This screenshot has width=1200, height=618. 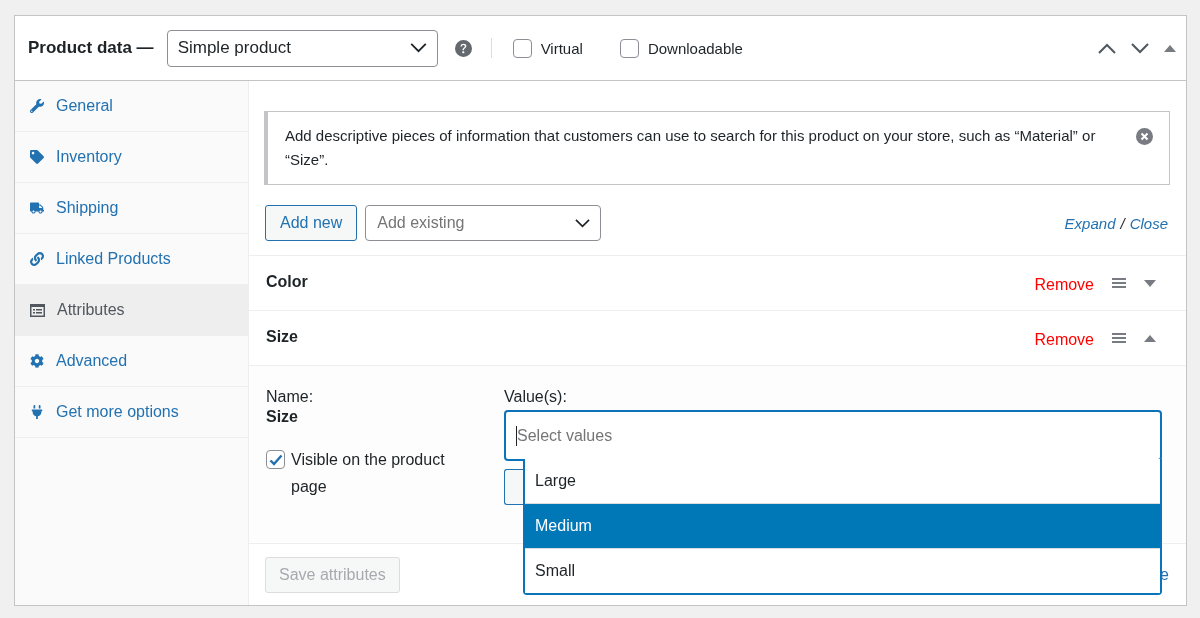 What do you see at coordinates (37, 157) in the screenshot?
I see `tag-icon` at bounding box center [37, 157].